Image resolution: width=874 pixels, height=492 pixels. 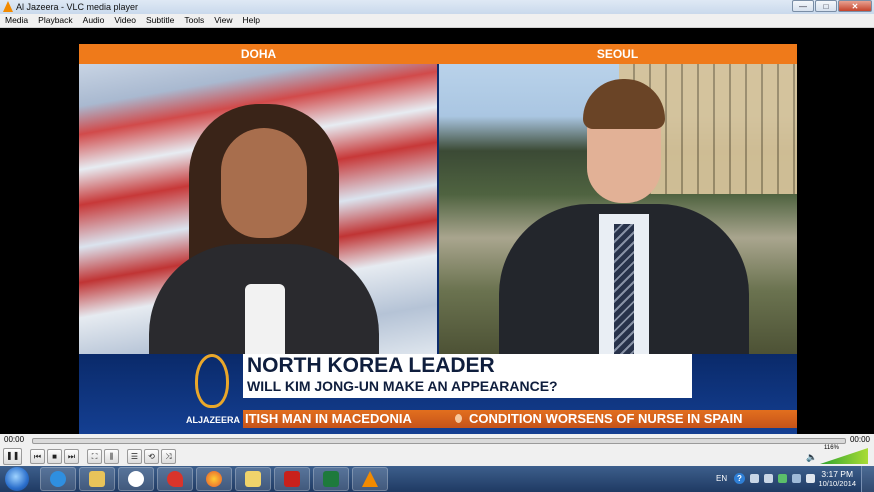 I want to click on close-button: ✕, so click(x=855, y=6).